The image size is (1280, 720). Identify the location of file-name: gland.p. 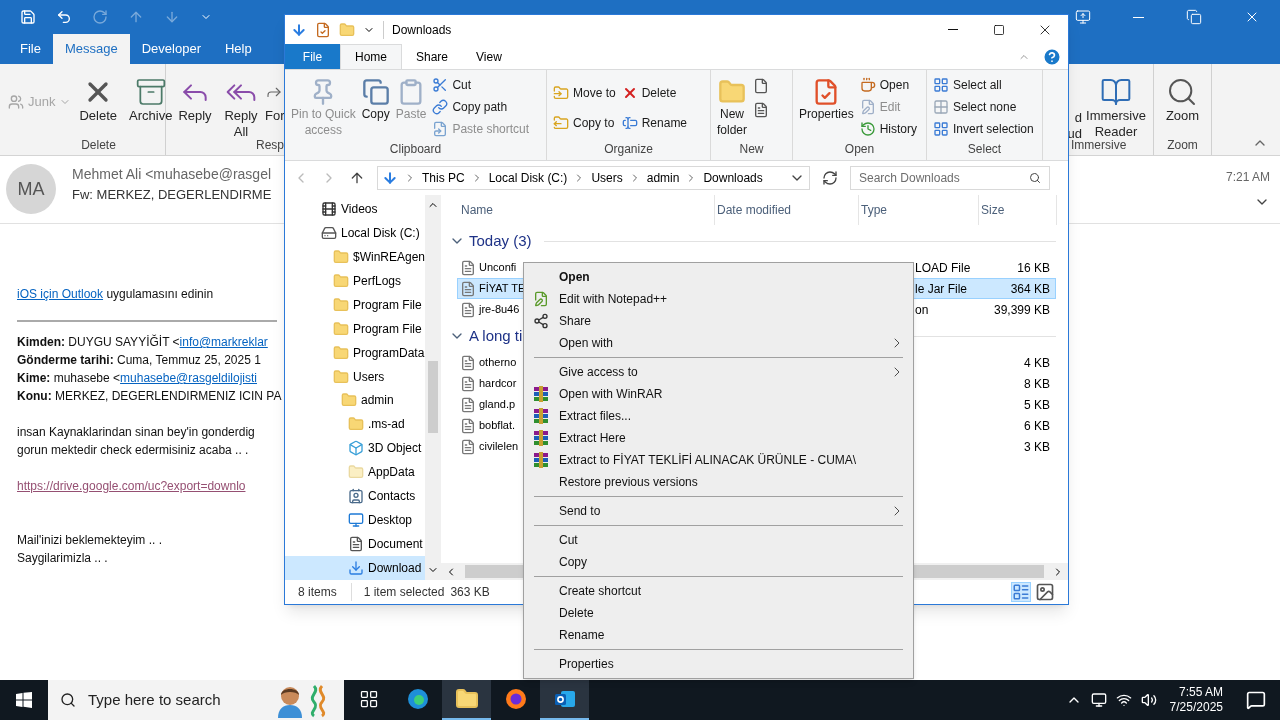
(497, 405).